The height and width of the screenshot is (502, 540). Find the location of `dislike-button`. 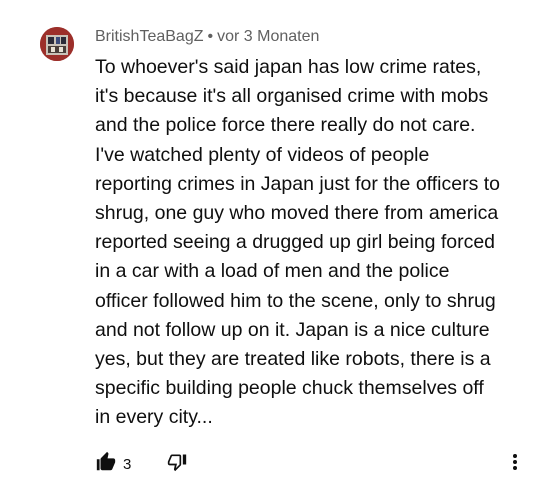

dislike-button is located at coordinates (178, 464).